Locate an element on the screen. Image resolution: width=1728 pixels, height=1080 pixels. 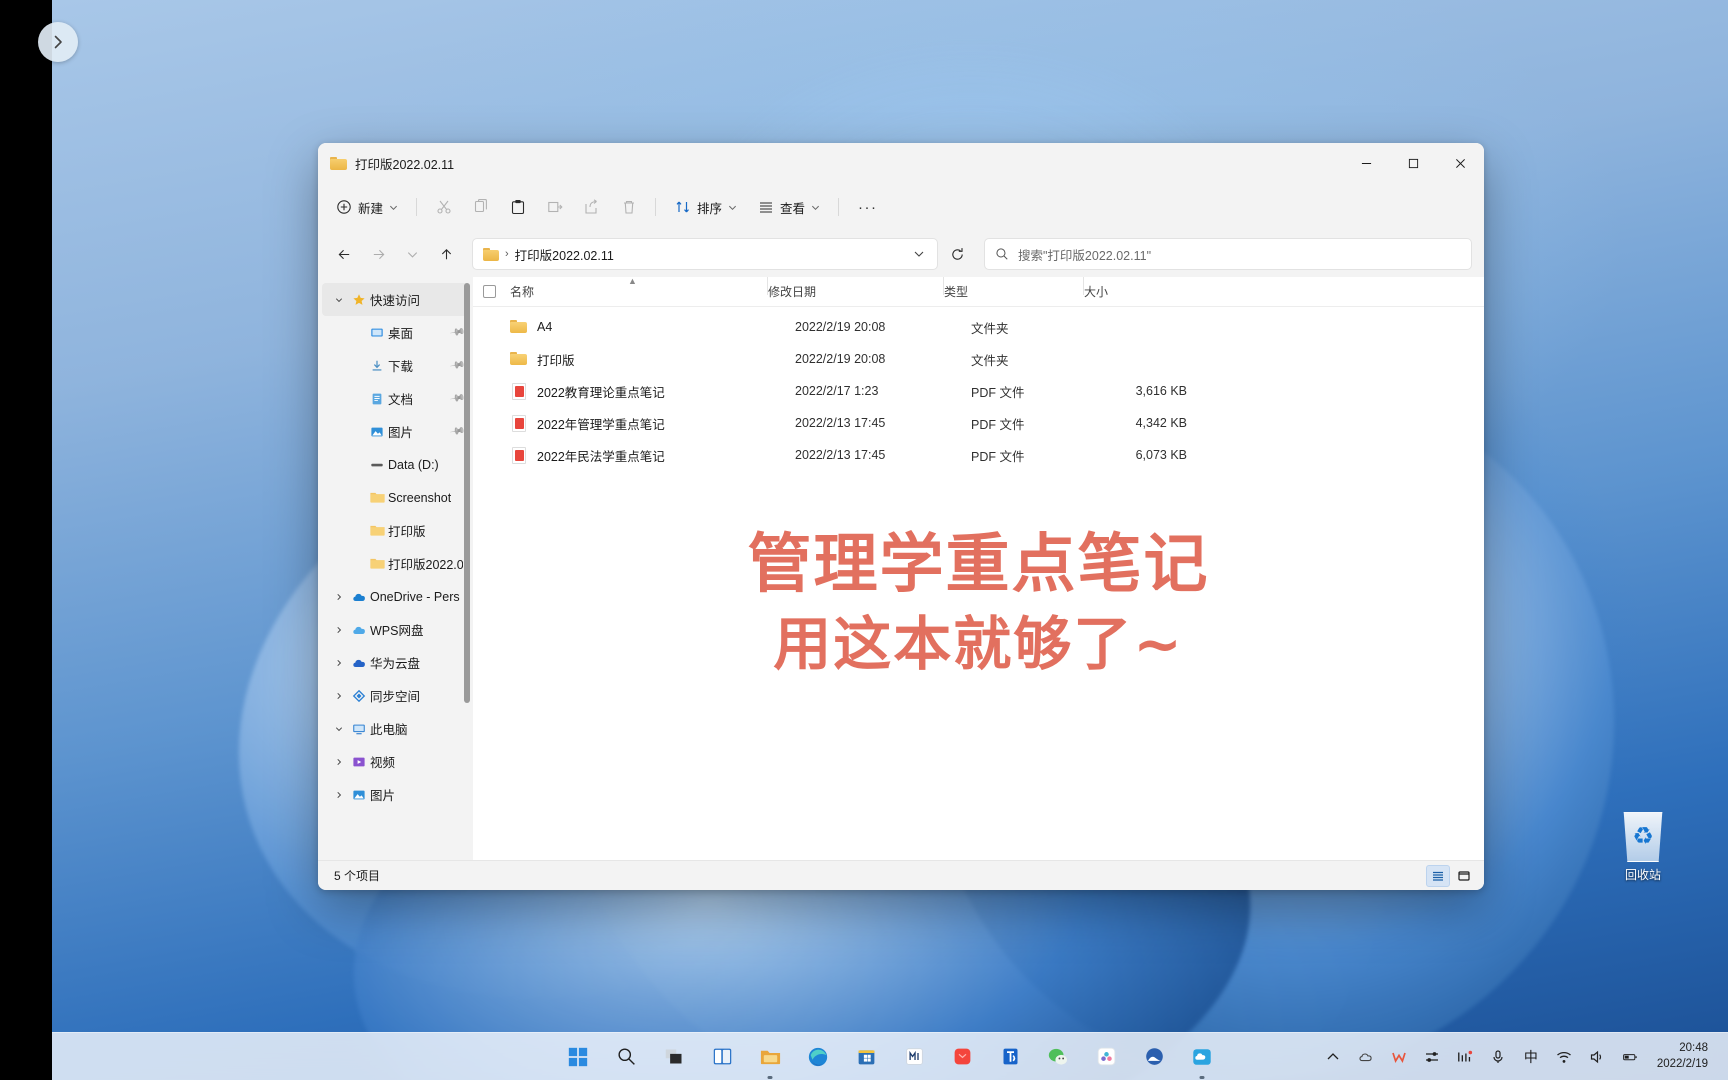
sidebar-item-14: 此电脑 is located at coordinates (395, 728).